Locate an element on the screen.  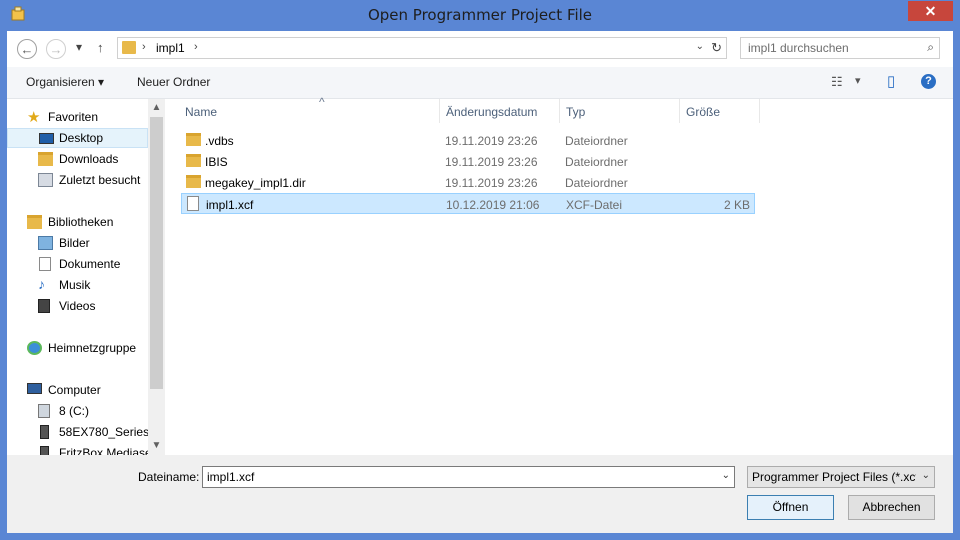
search-placeholder: impl1 durchsuchen is located at coordinates (798, 48).